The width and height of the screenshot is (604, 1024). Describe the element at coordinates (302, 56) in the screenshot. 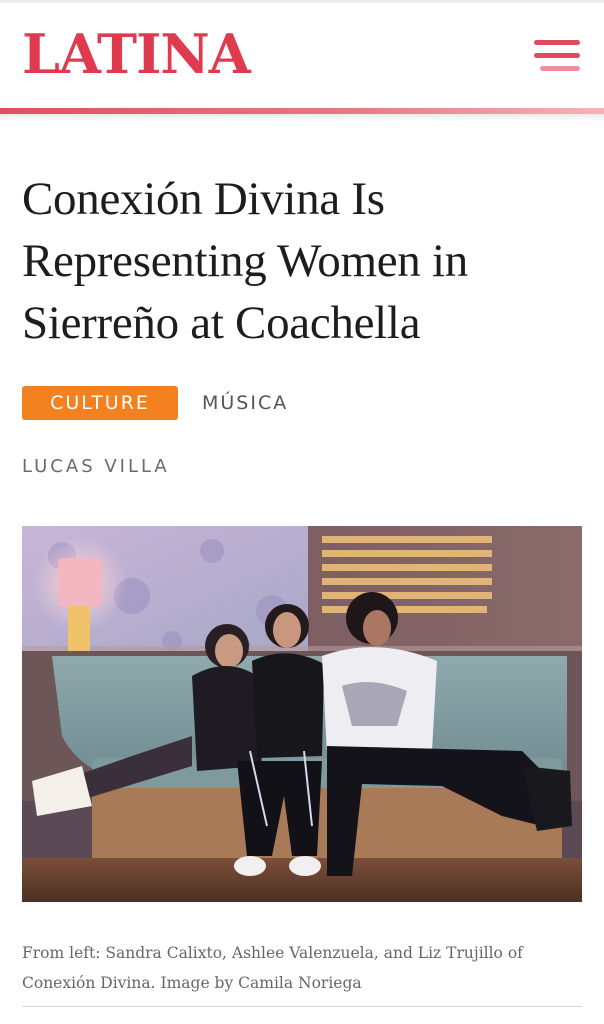

I see `site-header: LATINA` at that location.